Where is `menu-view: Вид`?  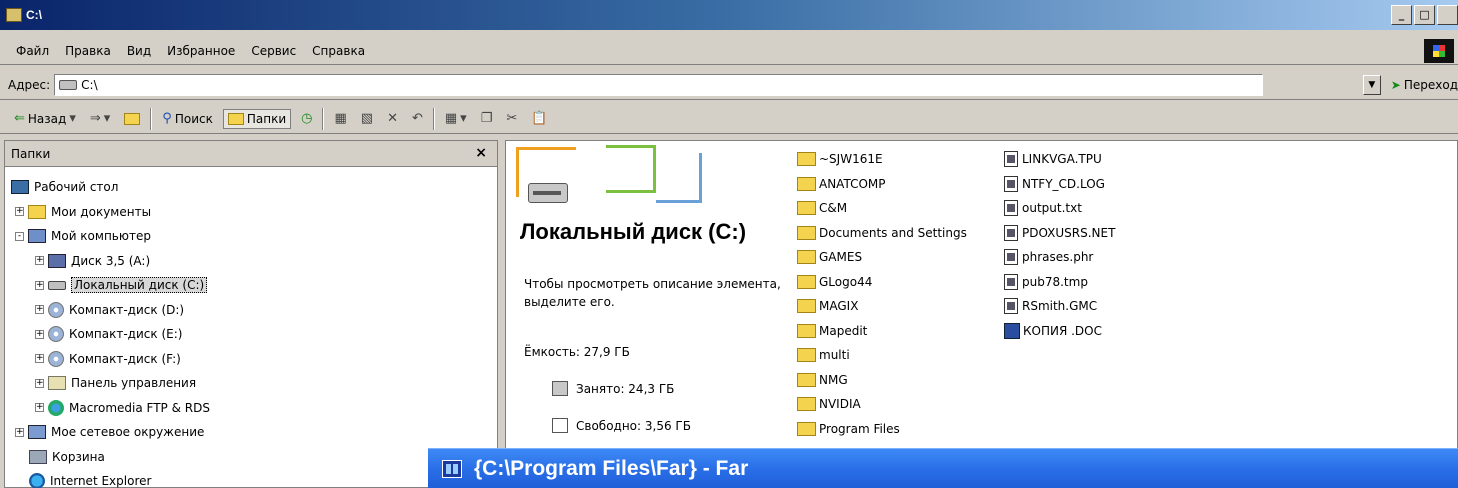
menu-view: Вид is located at coordinates (139, 51).